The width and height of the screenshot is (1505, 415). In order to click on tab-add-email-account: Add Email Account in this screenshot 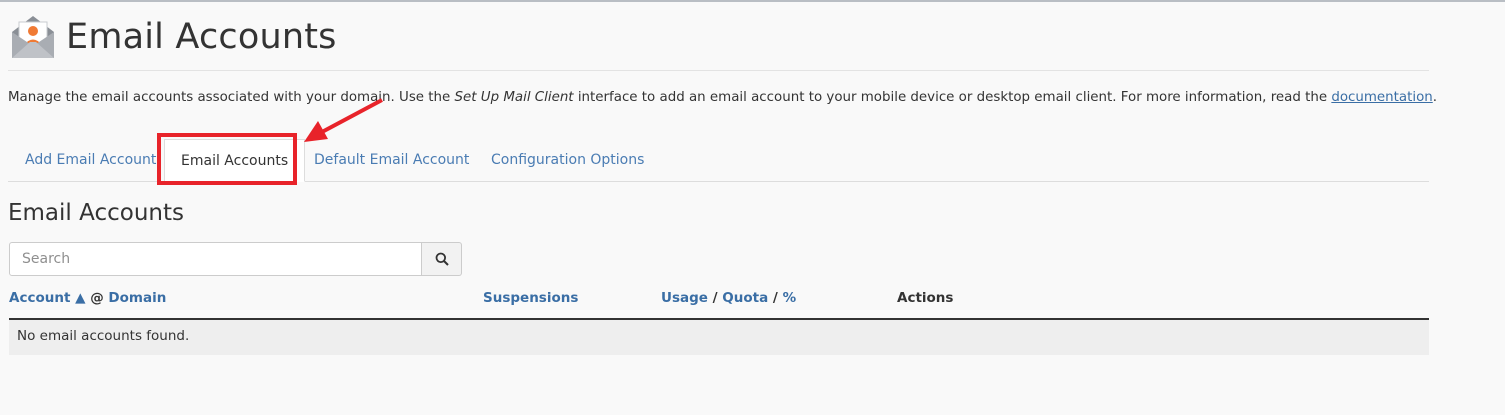, I will do `click(90, 159)`.